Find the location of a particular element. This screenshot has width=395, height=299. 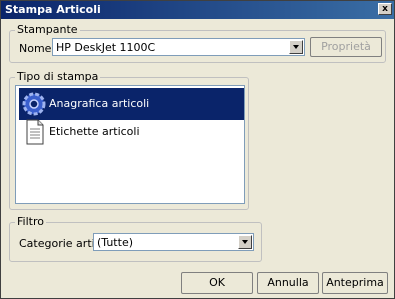

window-title: Stampa Articoli is located at coordinates (53, 9).